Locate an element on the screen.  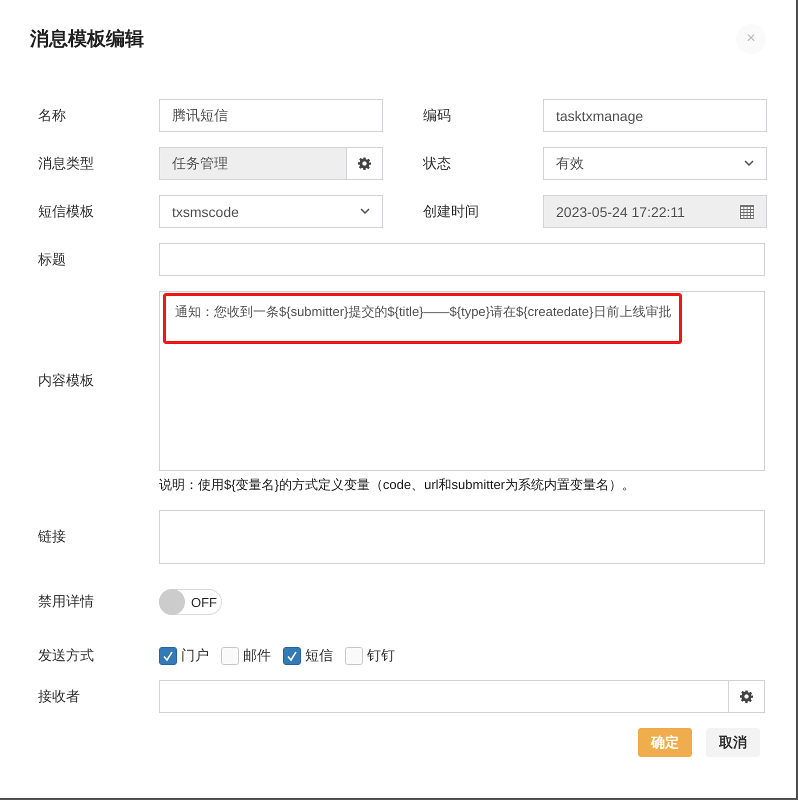
checkbox-label: 门户 is located at coordinates (195, 656).